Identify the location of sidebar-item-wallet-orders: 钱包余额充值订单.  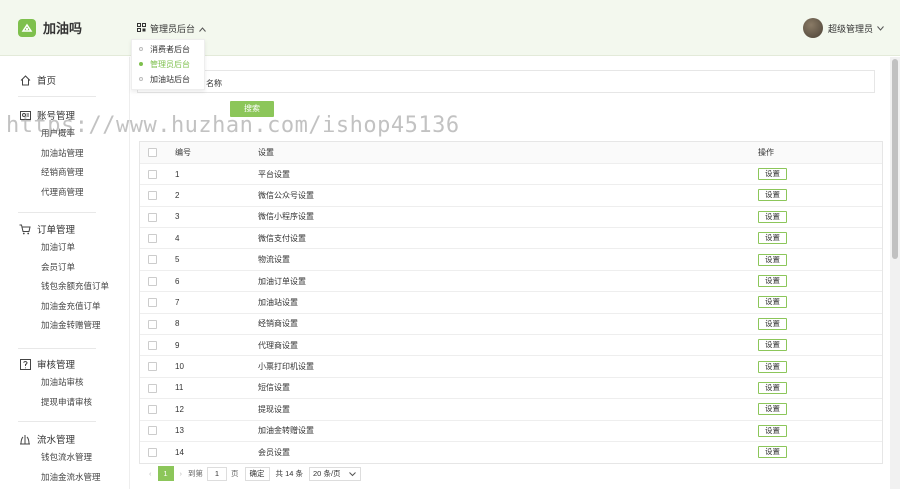
(65, 287).